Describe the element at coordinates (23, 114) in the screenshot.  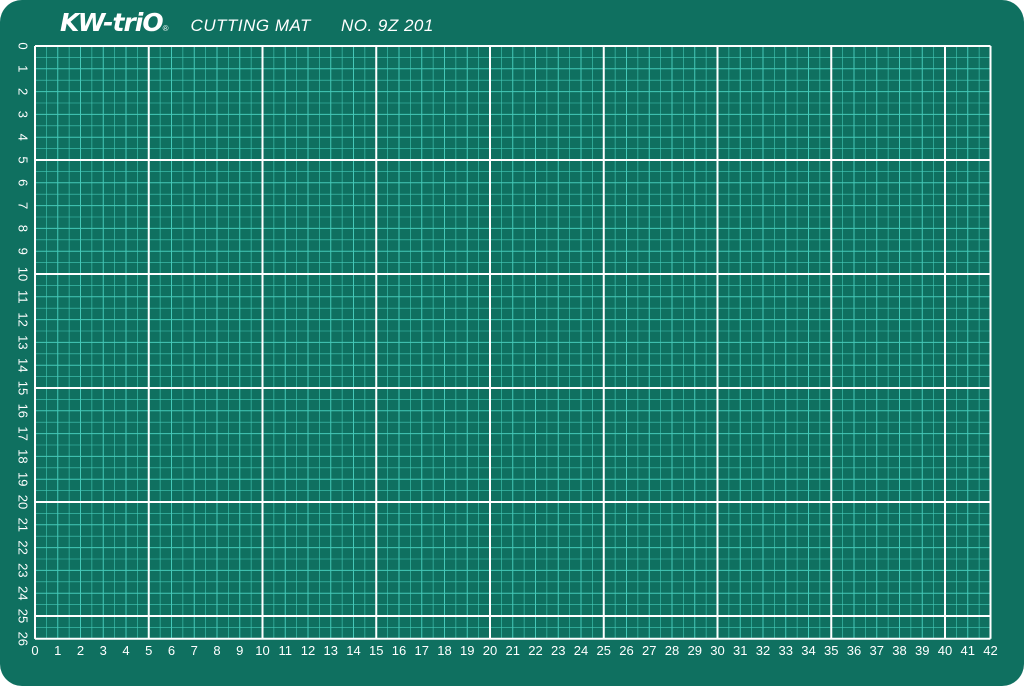
I see `y-tick-label: 3` at that location.